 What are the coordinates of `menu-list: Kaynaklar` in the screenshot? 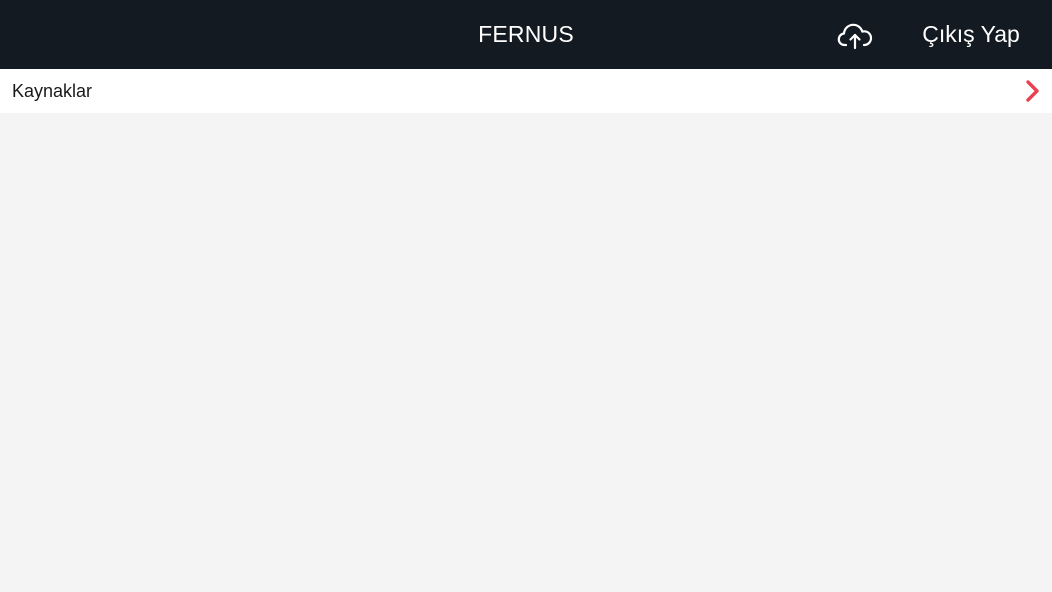 It's located at (526, 91).